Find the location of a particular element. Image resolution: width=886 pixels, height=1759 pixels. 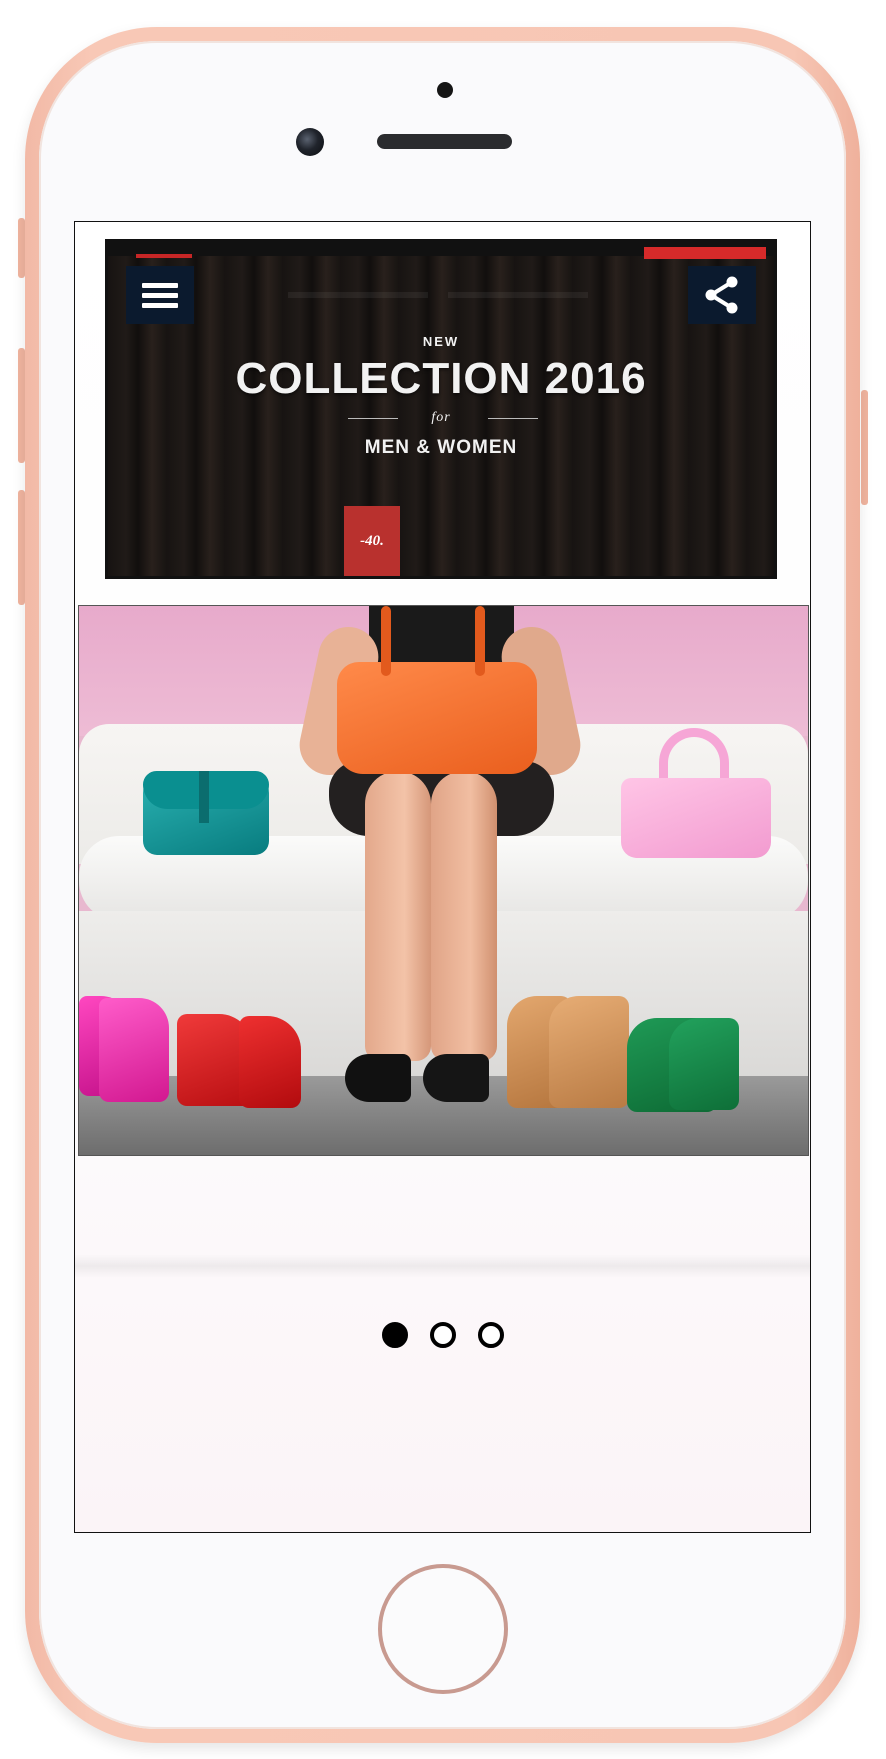

pink-heel is located at coordinates (134, 1050).